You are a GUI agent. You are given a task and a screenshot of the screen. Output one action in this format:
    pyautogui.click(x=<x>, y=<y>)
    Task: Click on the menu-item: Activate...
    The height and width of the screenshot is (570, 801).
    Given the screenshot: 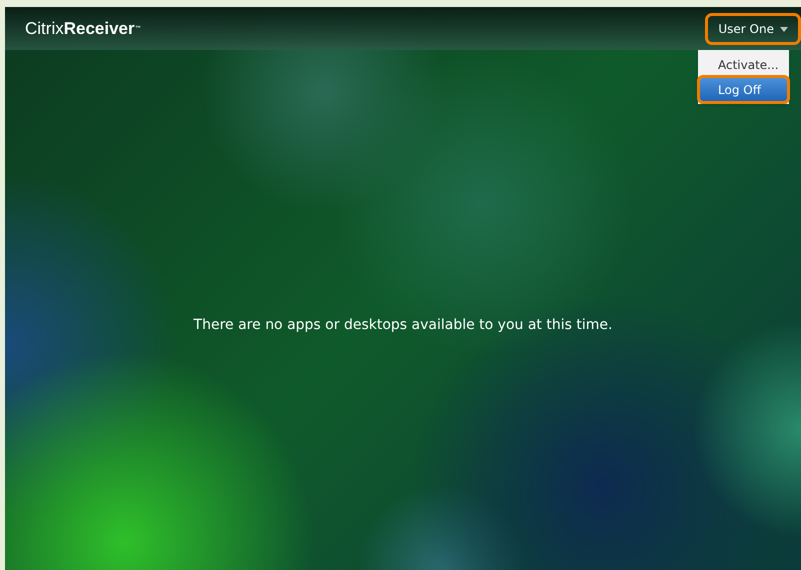 What is the action you would take?
    pyautogui.click(x=743, y=64)
    